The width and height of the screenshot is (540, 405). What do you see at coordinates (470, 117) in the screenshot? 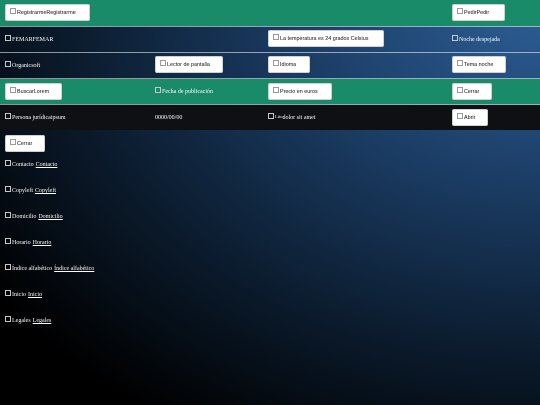
I see `open-button: Abrir` at bounding box center [470, 117].